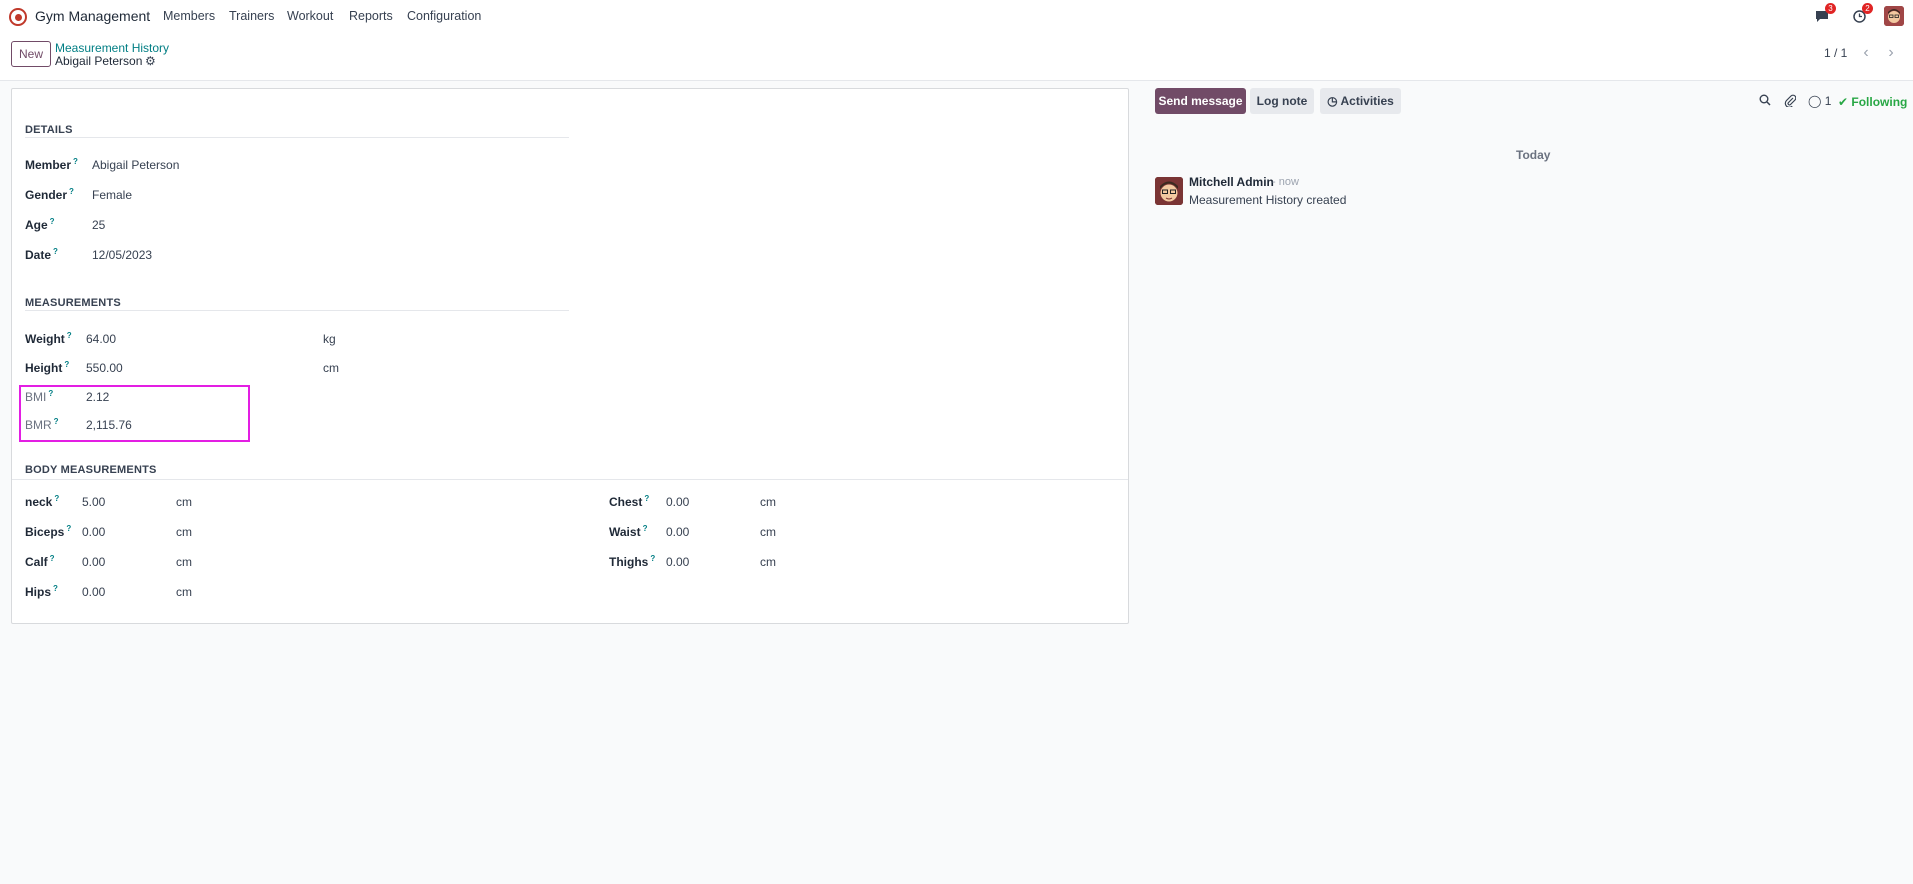 Image resolution: width=1913 pixels, height=884 pixels. Describe the element at coordinates (93, 592) in the screenshot. I see `hips-field: 0.00` at that location.